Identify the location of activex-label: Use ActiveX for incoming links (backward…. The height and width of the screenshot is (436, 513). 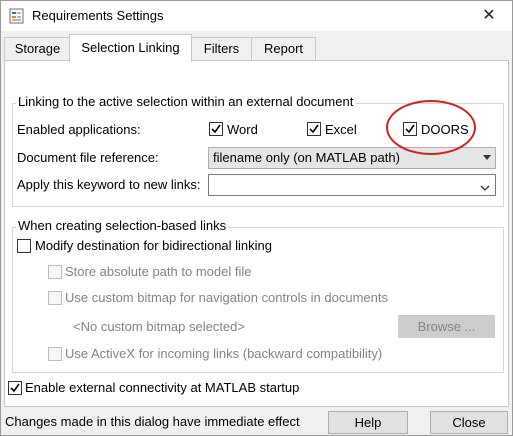
(224, 353).